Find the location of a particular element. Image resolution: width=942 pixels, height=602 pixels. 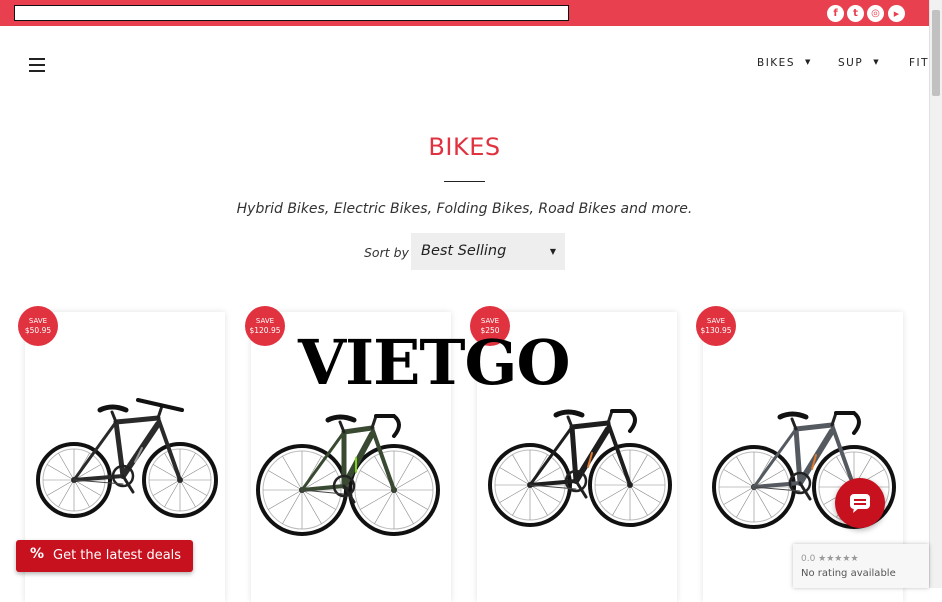

rating-badge: 0.0 ★★★★★ No rating available is located at coordinates (861, 566).